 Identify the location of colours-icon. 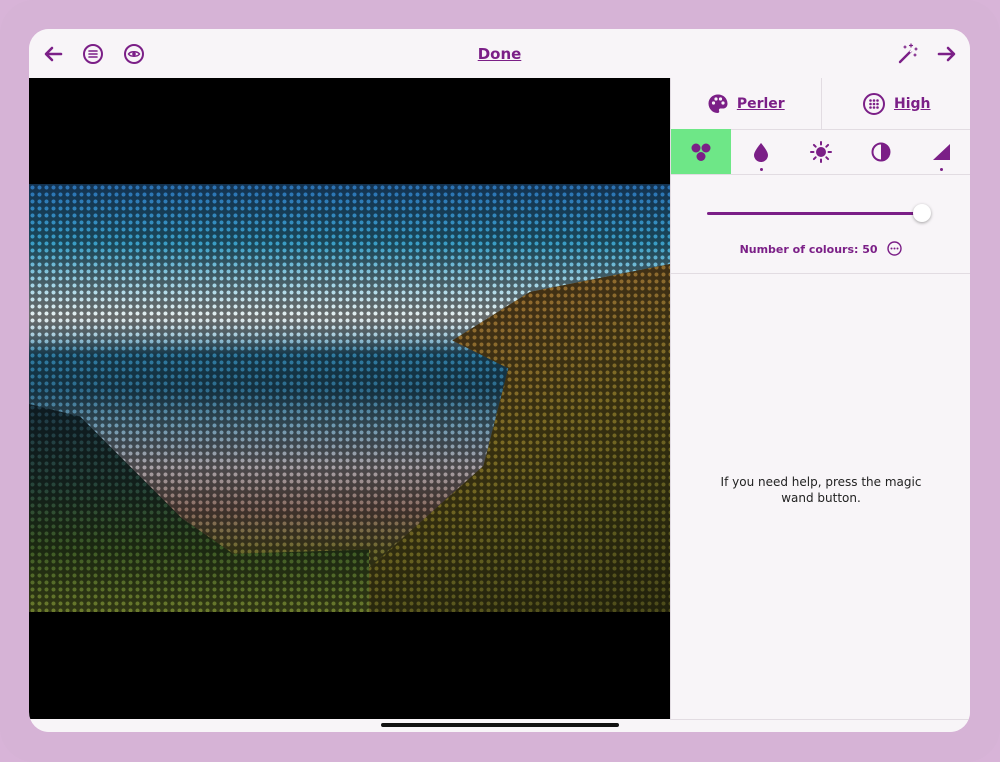
(701, 152).